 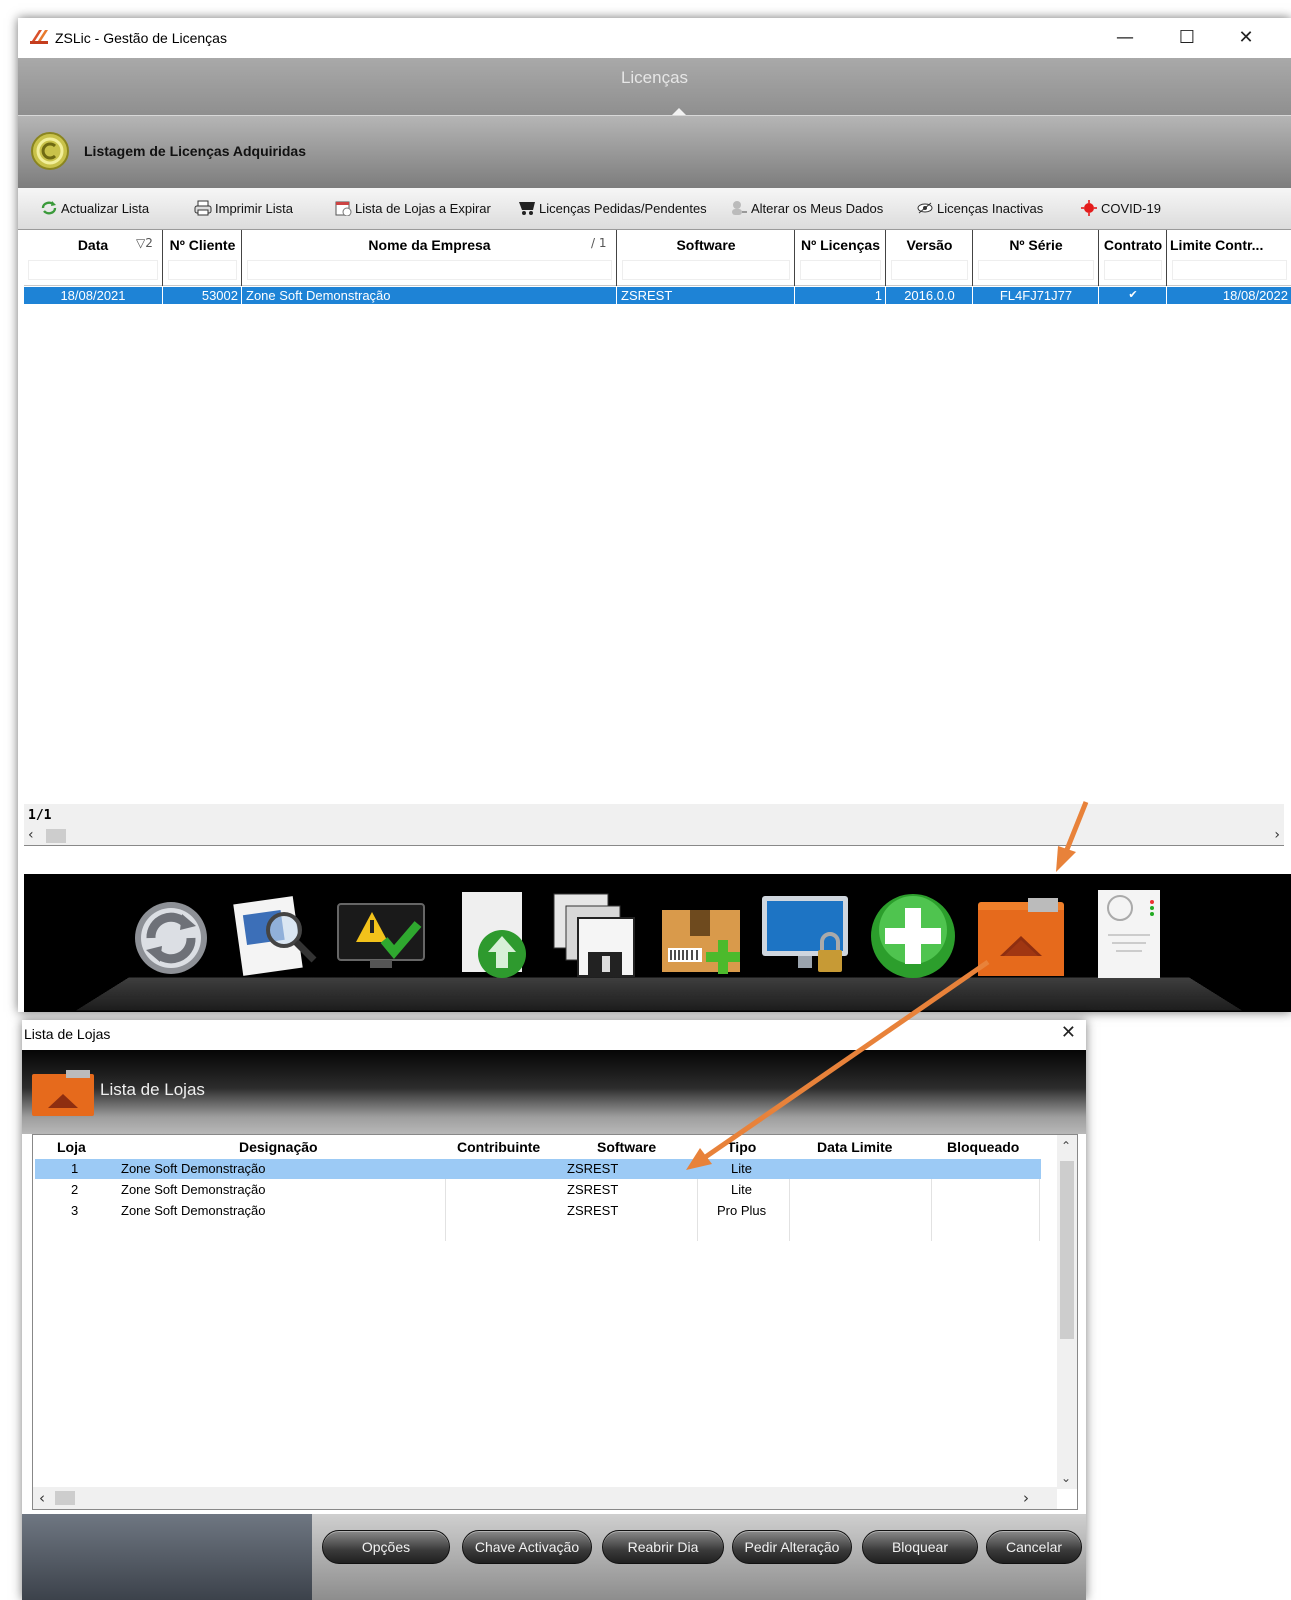 I want to click on maximize-button: ☐, so click(x=1187, y=38).